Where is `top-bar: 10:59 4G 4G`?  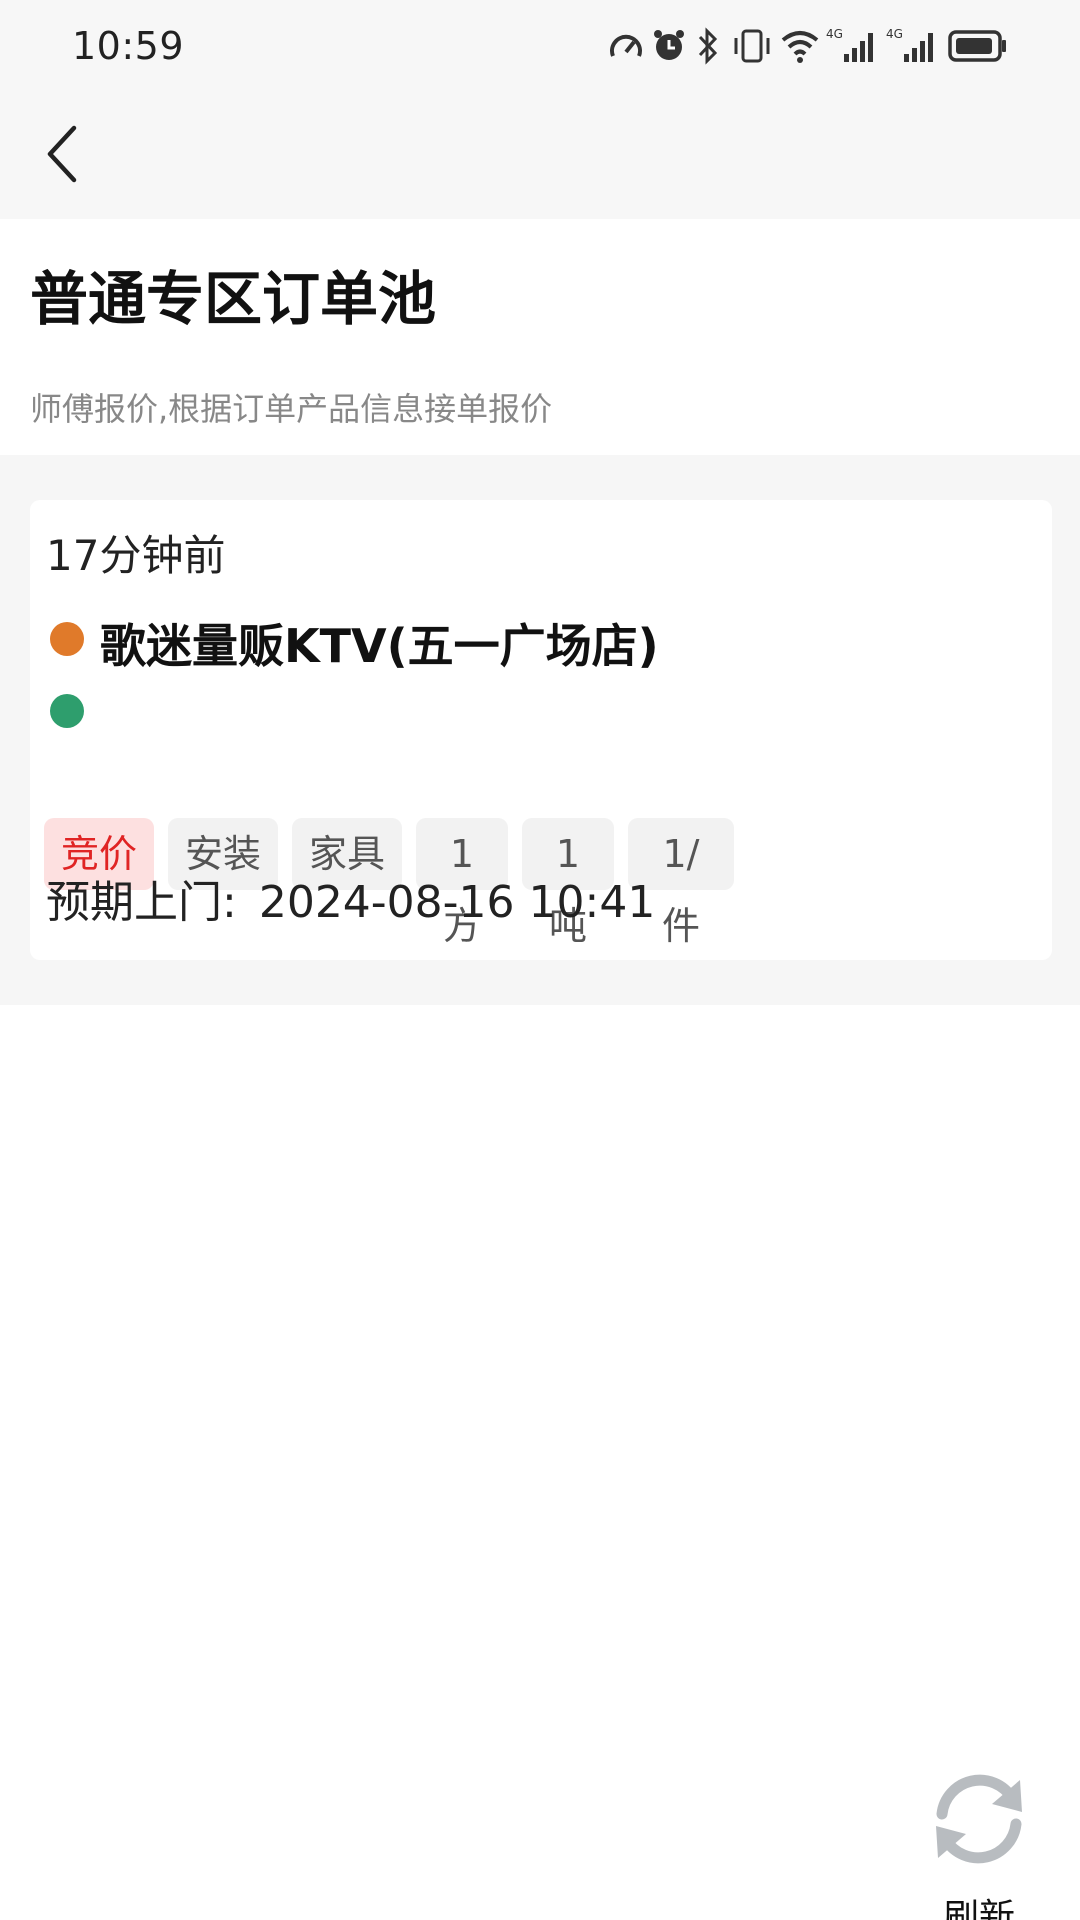 top-bar: 10:59 4G 4G is located at coordinates (540, 109).